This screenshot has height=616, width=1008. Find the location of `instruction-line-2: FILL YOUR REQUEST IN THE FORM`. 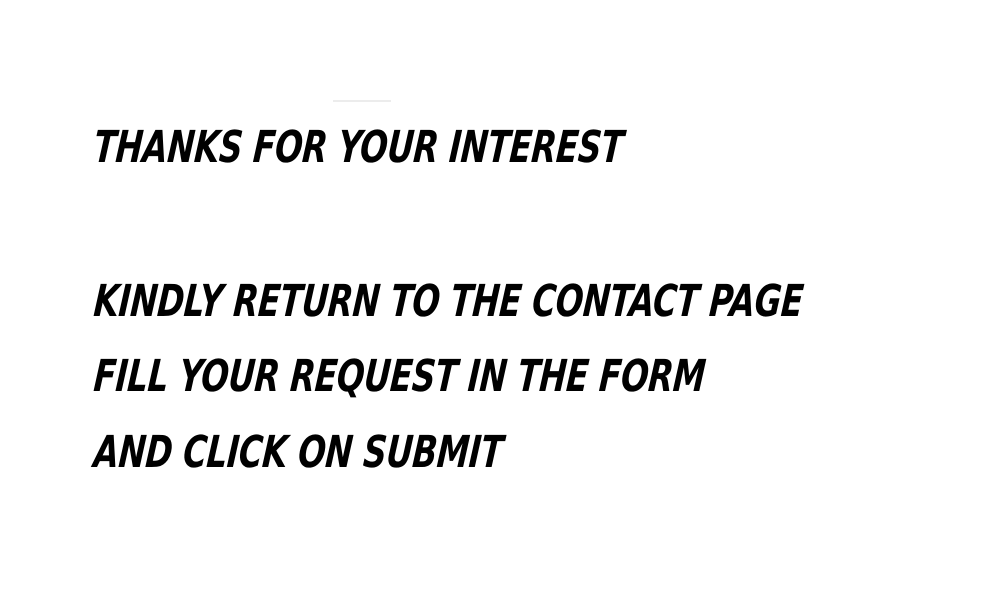

instruction-line-2: FILL YOUR REQUEST IN THE FORM is located at coordinates (400, 376).